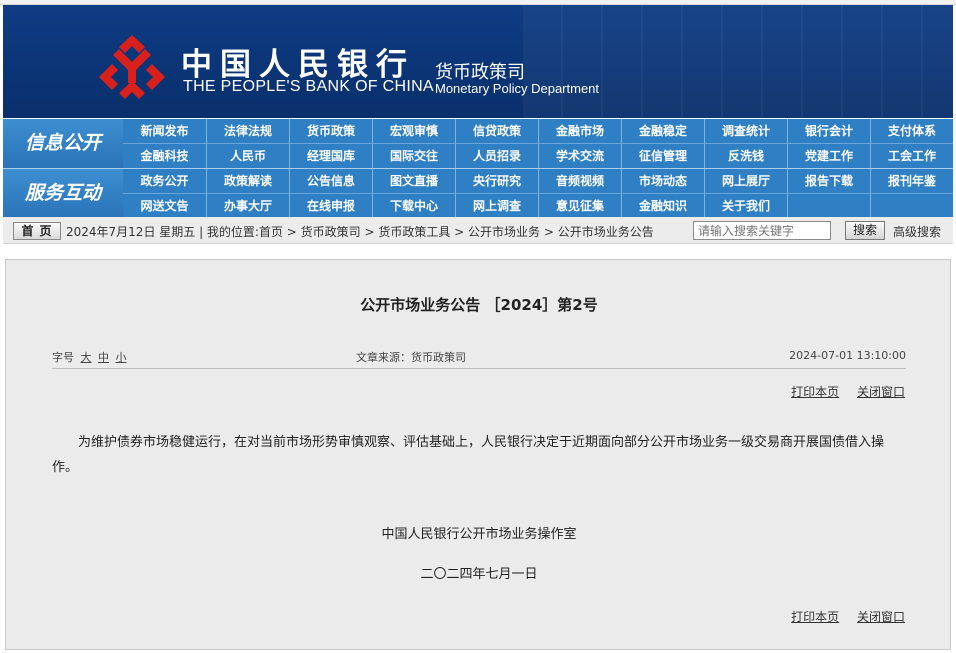 The image size is (956, 653). Describe the element at coordinates (745, 205) in the screenshot. I see `nav-item: 关于我们` at that location.